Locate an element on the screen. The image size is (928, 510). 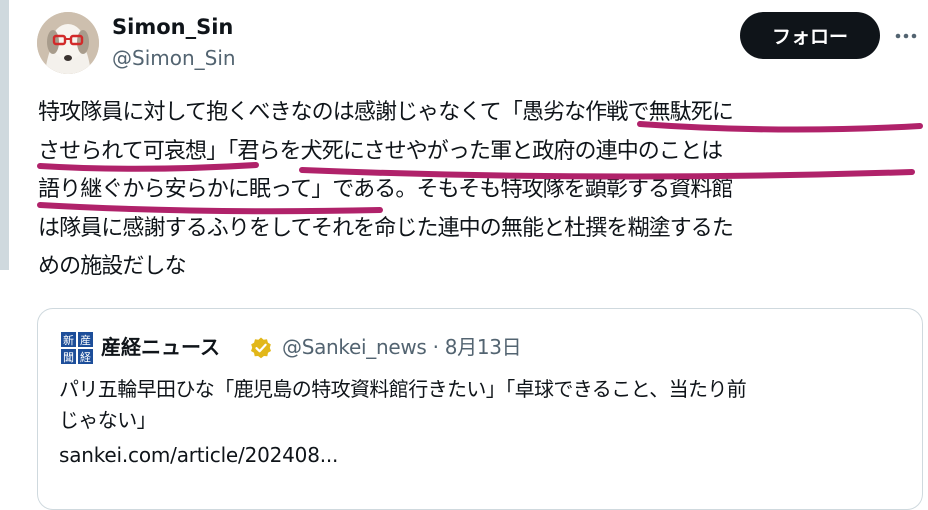
tweet-line-3: 語り継ぐから安らかに眠って」である。そもそも特攻隊を顕彰する資料館 is located at coordinates (385, 189).